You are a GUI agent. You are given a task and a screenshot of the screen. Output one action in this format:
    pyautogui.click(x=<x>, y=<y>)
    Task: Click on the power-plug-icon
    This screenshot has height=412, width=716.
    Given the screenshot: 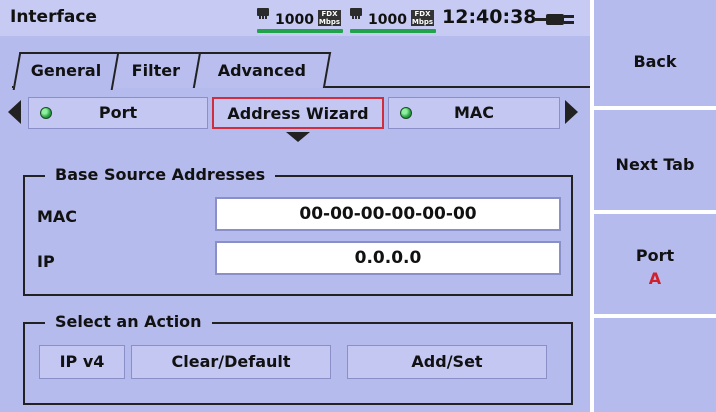 What is the action you would take?
    pyautogui.click(x=554, y=19)
    